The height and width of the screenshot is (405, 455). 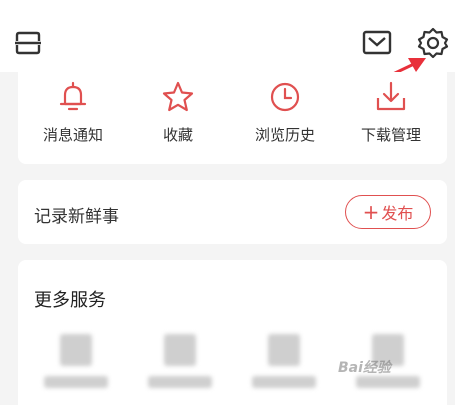 What do you see at coordinates (284, 135) in the screenshot?
I see `quick-action-label: 浏览历史` at bounding box center [284, 135].